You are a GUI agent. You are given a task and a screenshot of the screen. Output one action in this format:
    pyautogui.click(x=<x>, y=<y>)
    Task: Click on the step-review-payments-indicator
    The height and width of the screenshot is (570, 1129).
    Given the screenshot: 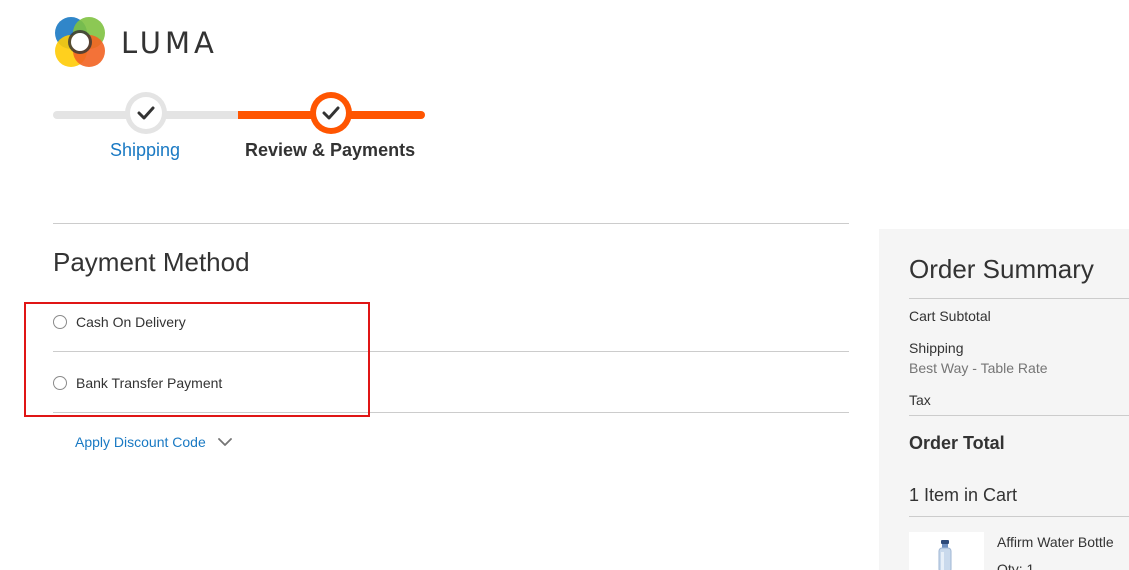 What is the action you would take?
    pyautogui.click(x=331, y=113)
    